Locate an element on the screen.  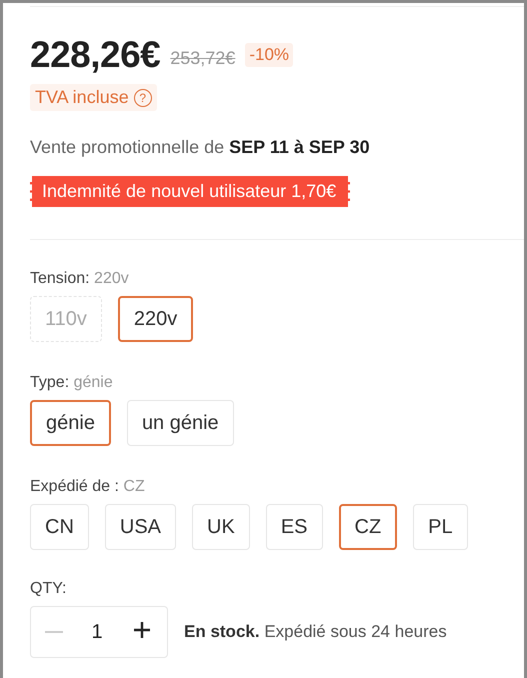
coupon-banner: Indemnité de nouvel utilisateur 1,70€ is located at coordinates (190, 191).